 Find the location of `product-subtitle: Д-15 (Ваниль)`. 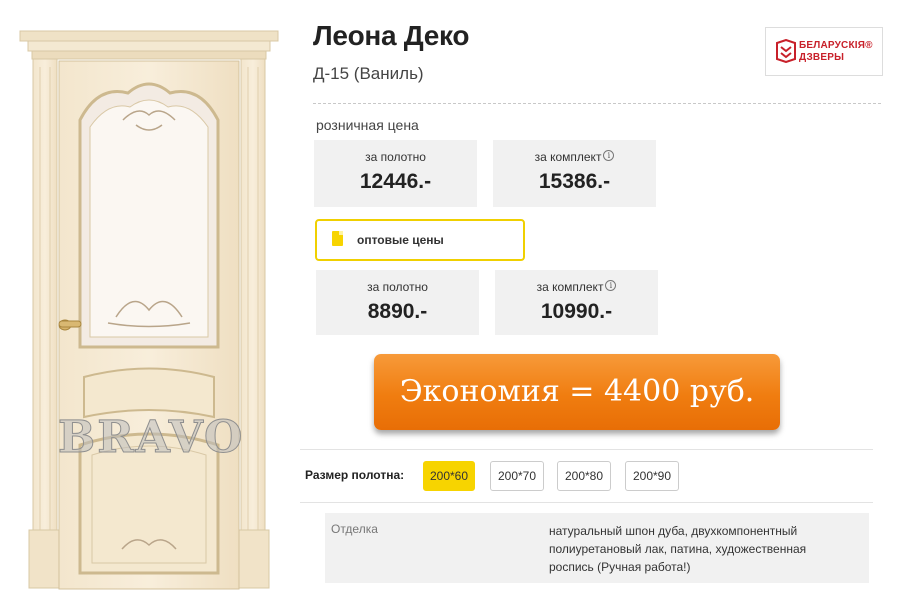

product-subtitle: Д-15 (Ваниль) is located at coordinates (368, 73).